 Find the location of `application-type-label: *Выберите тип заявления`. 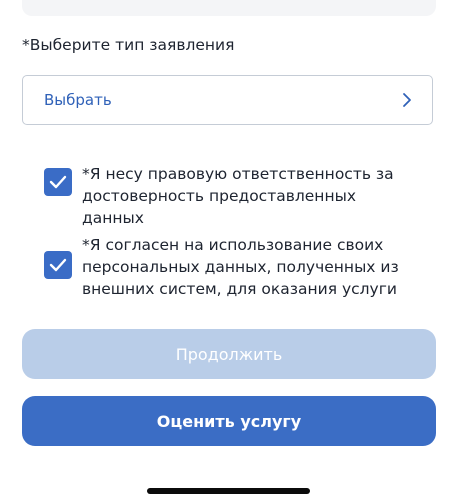

application-type-label: *Выберите тип заявления is located at coordinates (128, 45).